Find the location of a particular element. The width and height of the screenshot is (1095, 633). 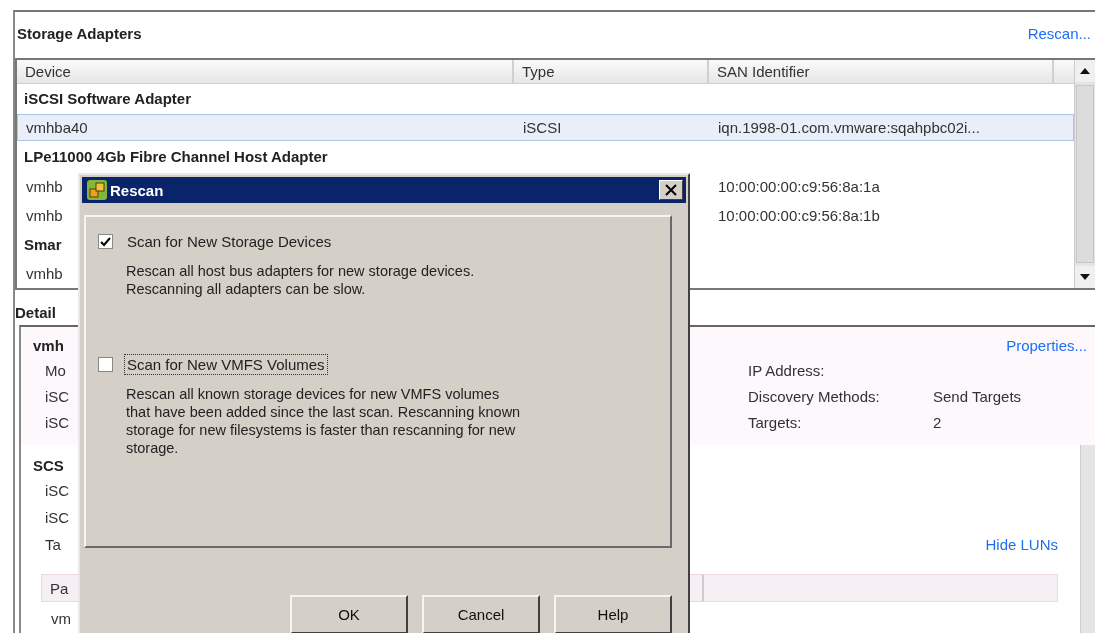

dialog-button: Cancel is located at coordinates (481, 614).